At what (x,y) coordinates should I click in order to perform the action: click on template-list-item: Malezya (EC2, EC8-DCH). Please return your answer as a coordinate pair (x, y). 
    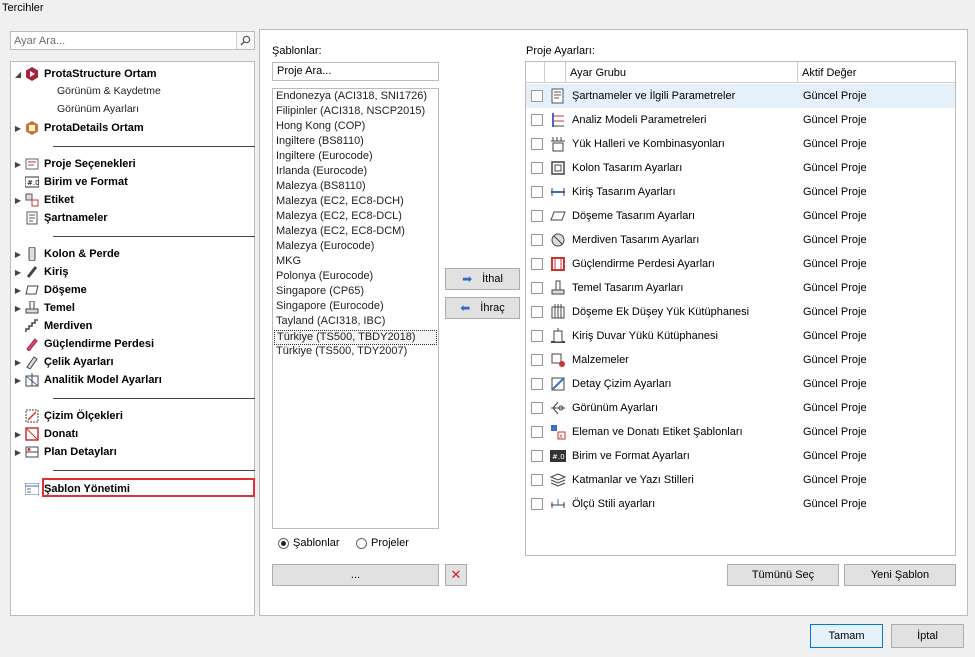
    Looking at the image, I should click on (340, 202).